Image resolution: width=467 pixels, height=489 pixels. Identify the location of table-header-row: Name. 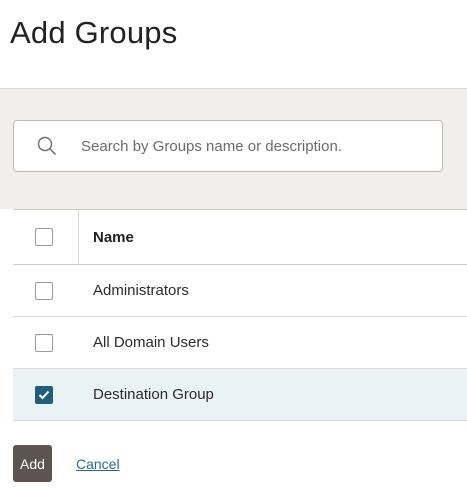
(240, 237).